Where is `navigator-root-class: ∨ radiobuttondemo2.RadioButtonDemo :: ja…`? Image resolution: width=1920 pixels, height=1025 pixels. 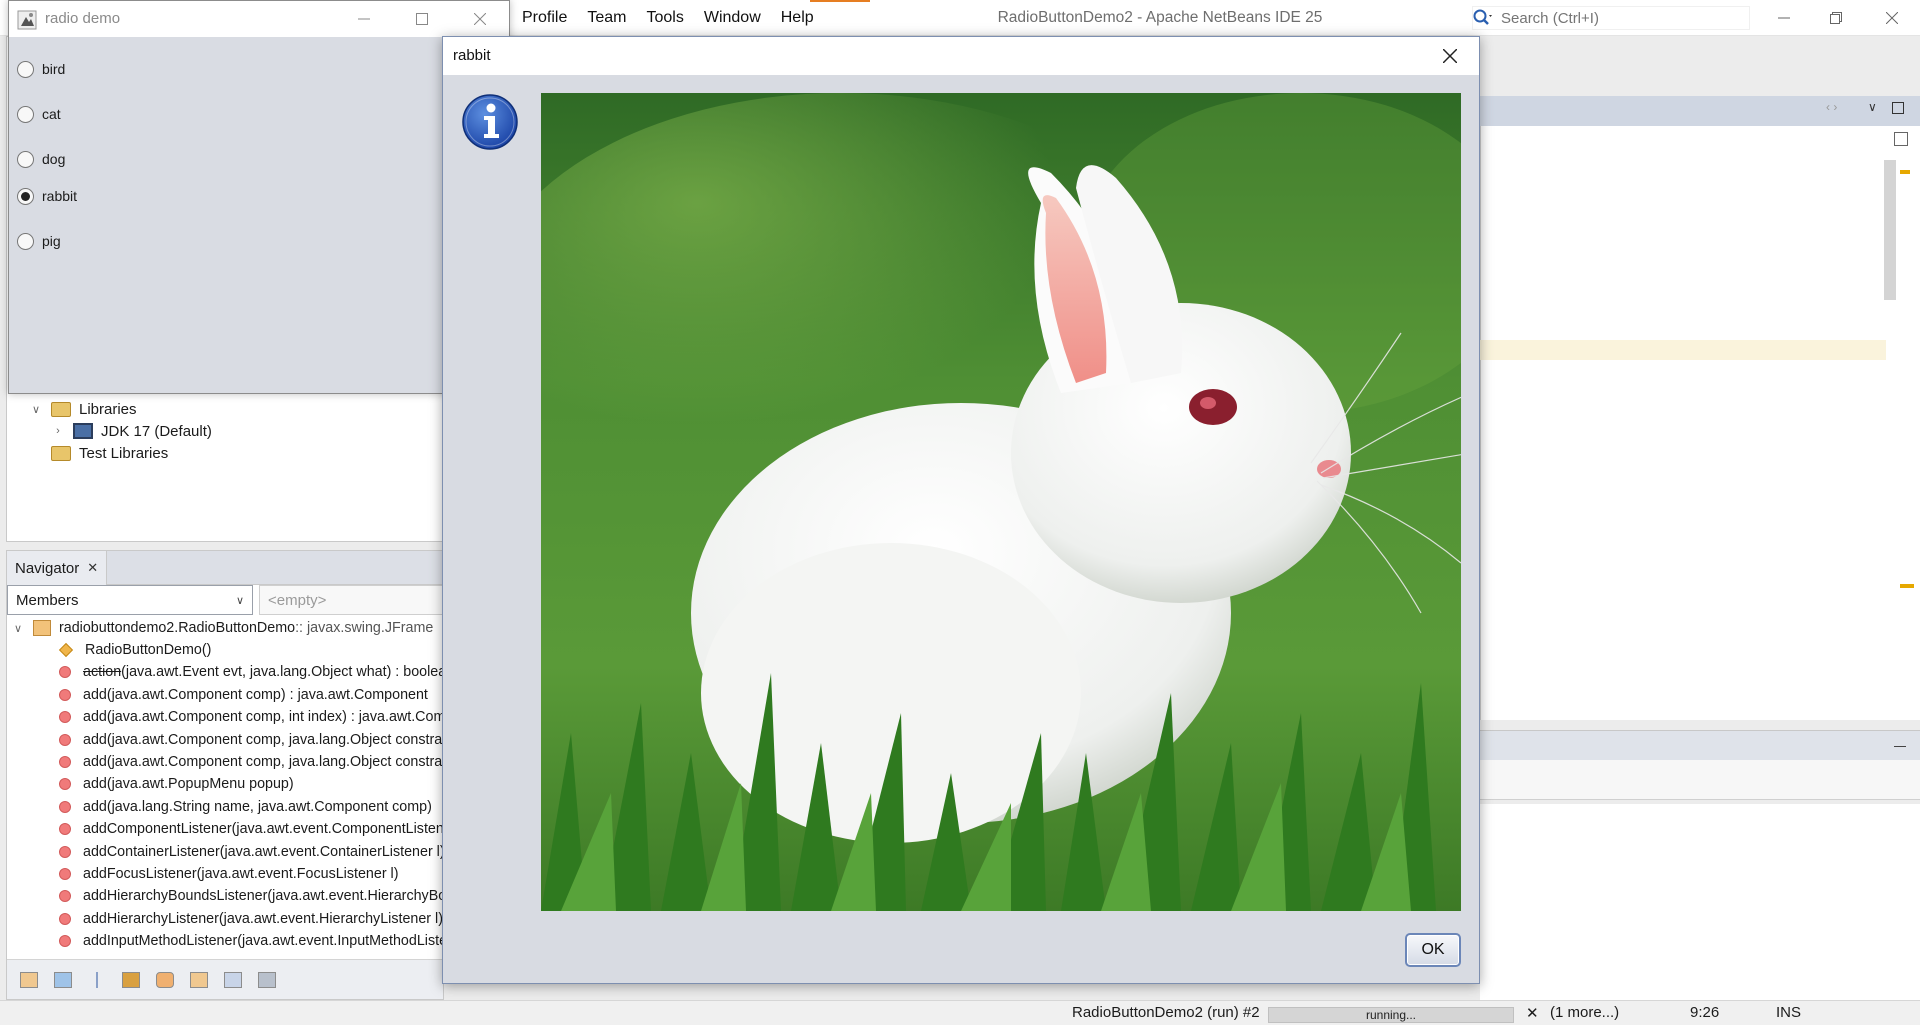 navigator-root-class: ∨ radiobuttondemo2.RadioButtonDemo :: ja… is located at coordinates (225, 628).